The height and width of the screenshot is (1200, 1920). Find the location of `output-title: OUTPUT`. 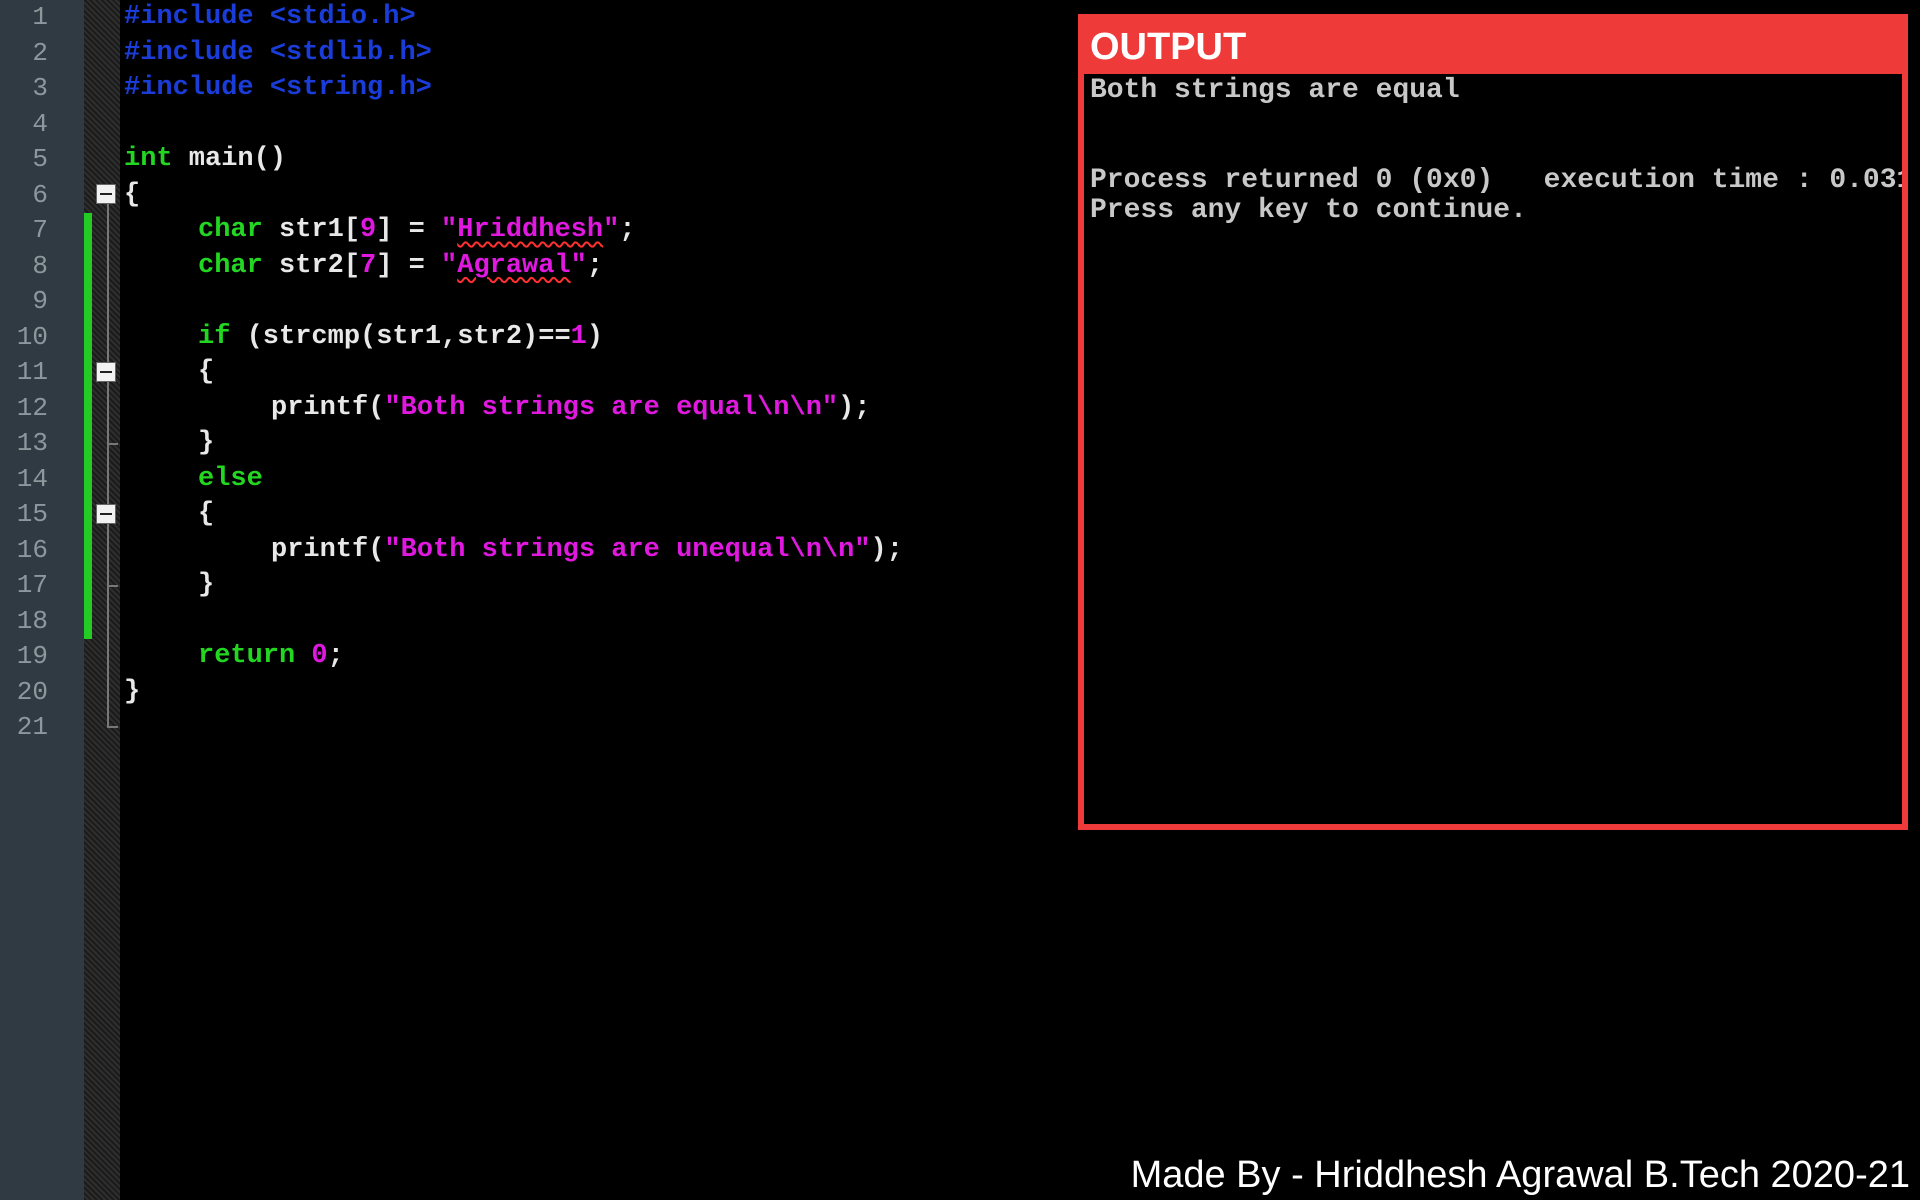

output-title: OUTPUT is located at coordinates (1493, 47).